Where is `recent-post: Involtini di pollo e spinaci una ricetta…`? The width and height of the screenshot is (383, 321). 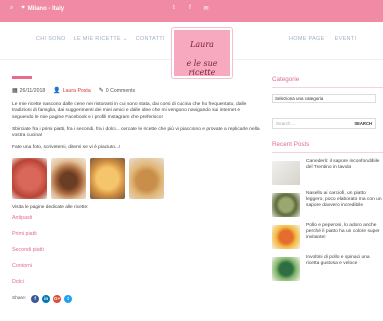 recent-post: Involtini di pollo e spinaci una ricetta… is located at coordinates (327, 268).